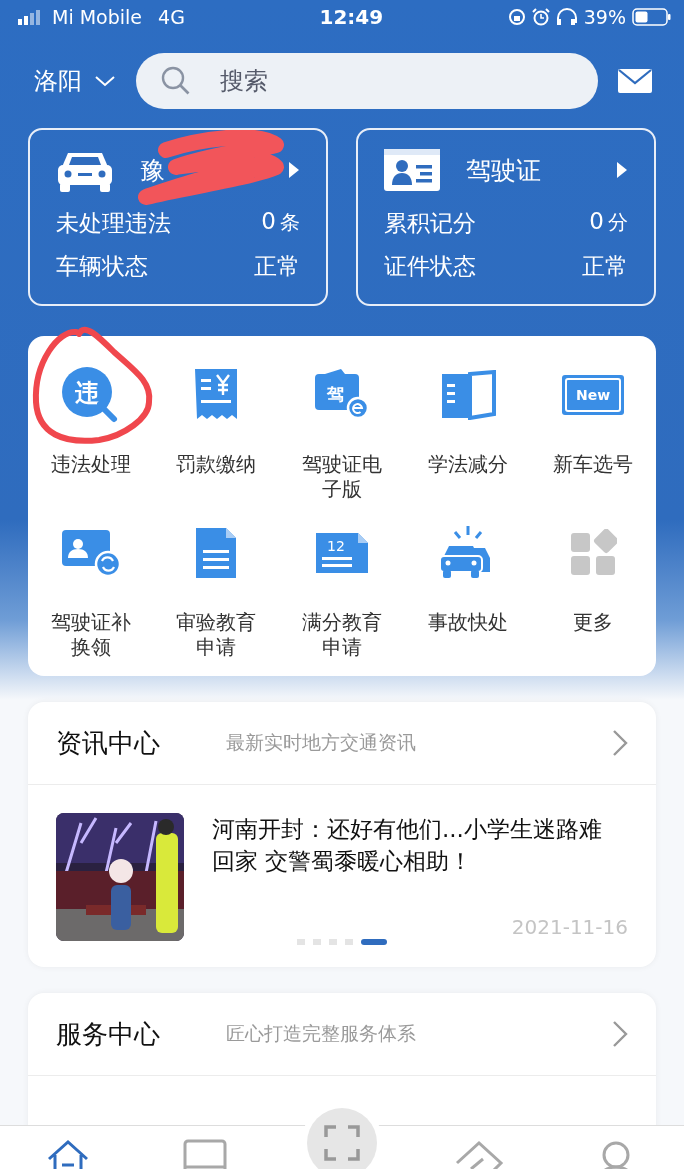 The height and width of the screenshot is (1169, 684). I want to click on shortcut-item: 驾 驾驶证电子版, so click(342, 439).